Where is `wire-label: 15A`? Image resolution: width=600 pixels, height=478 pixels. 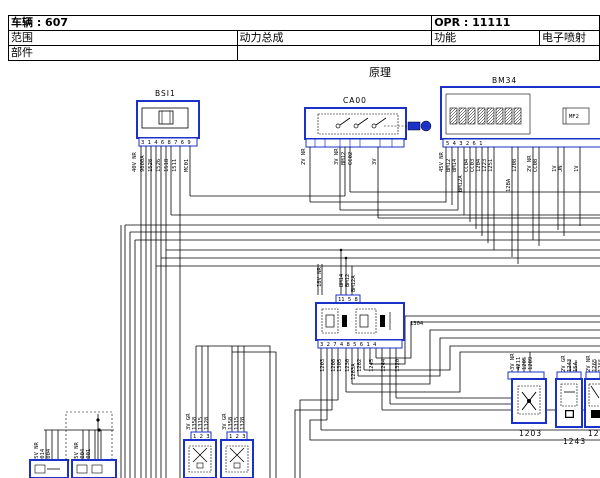 wire-label: 15A is located at coordinates (576, 366).